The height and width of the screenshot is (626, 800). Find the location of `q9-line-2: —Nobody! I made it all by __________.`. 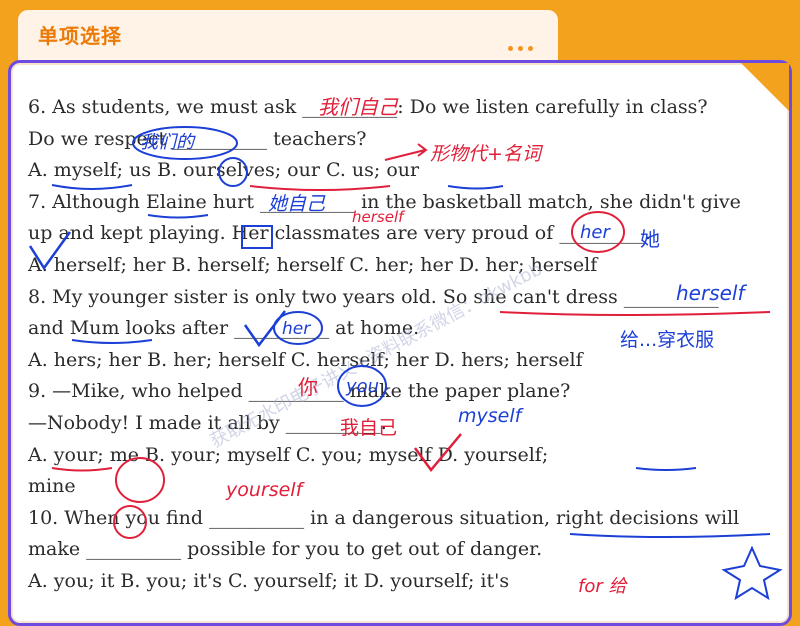

q9-line-2: —Nobody! I made it all by __________. is located at coordinates (207, 422).